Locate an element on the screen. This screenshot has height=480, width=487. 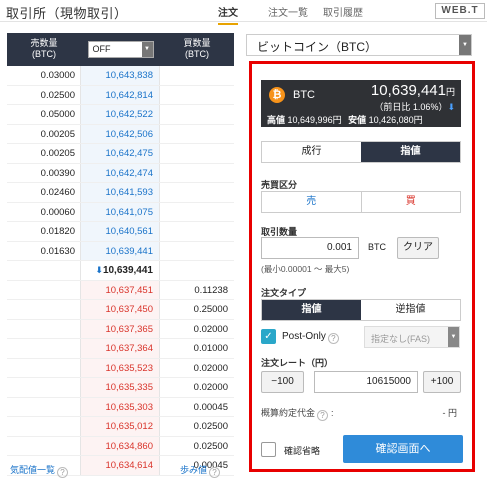
rate-plus-button: +100 is located at coordinates (442, 382).